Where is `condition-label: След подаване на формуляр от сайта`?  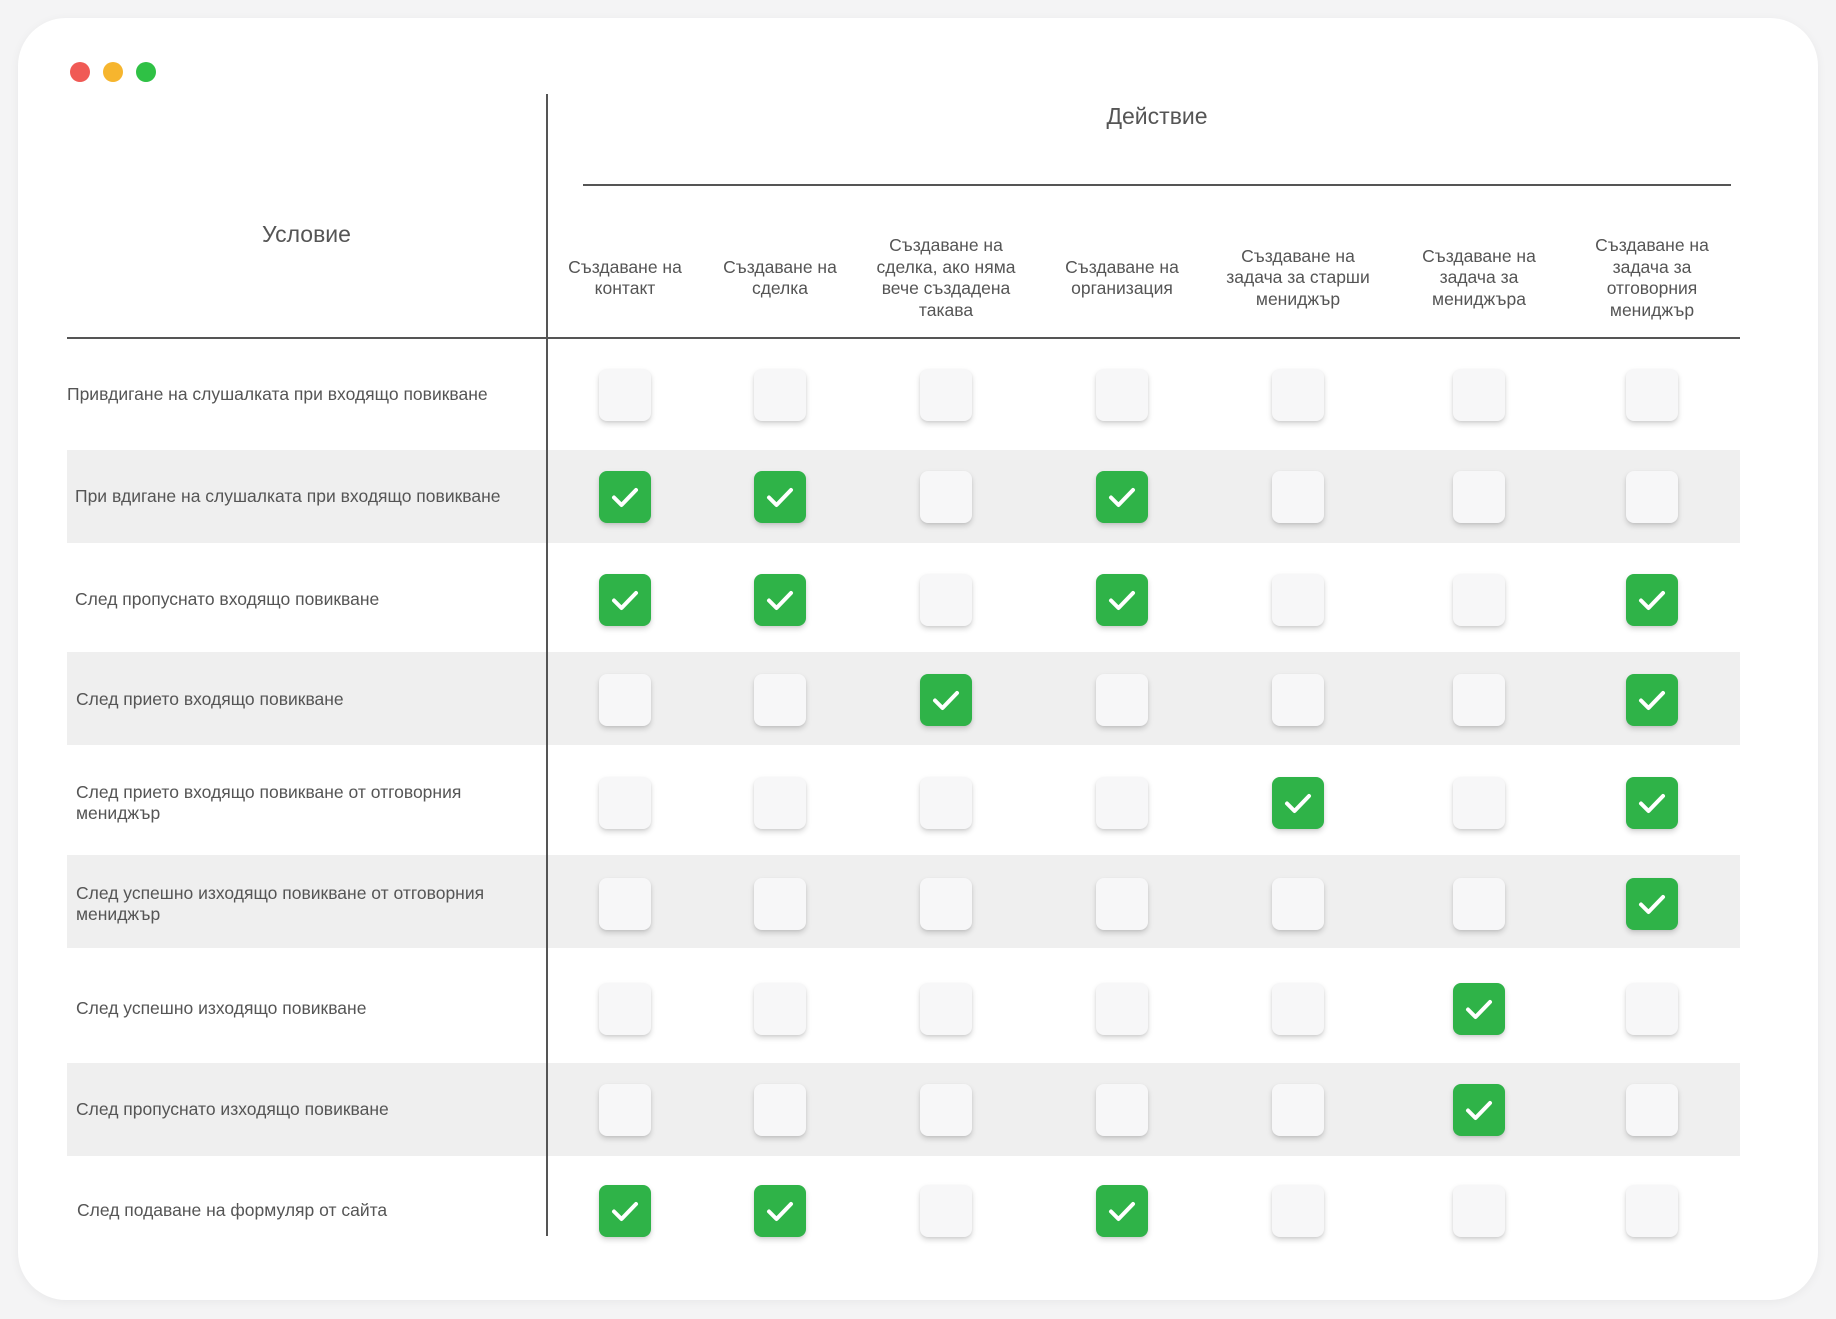
condition-label: След подаване на формуляр от сайта is located at coordinates (232, 1210).